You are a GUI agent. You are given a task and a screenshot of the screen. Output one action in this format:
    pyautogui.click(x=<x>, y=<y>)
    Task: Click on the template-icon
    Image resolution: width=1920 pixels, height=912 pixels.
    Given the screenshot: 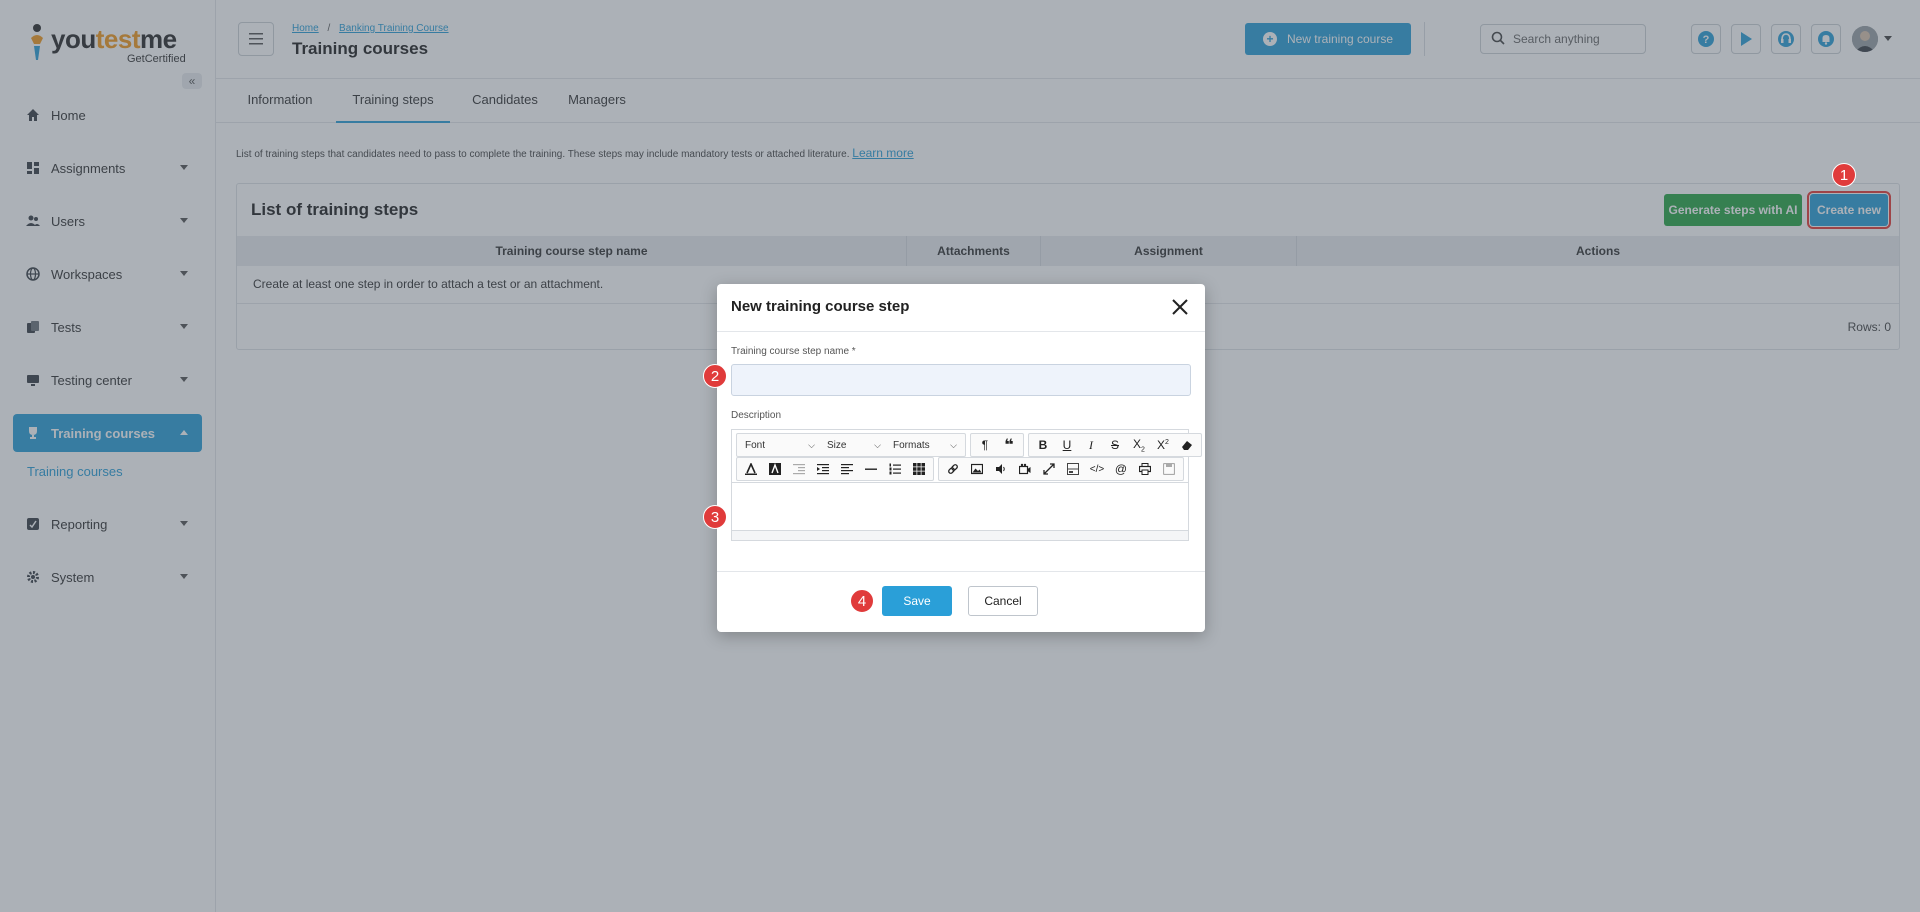 What is the action you would take?
    pyautogui.click(x=1073, y=469)
    